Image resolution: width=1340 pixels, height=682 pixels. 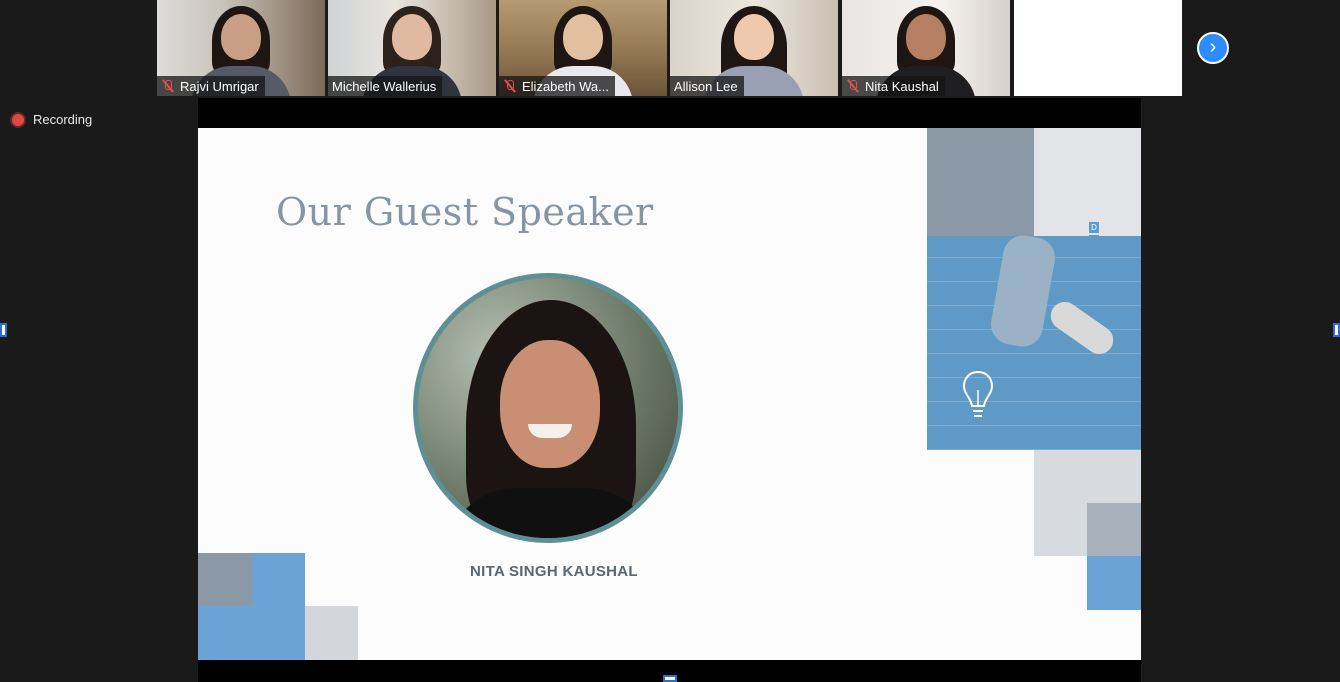 I want to click on jumping-person-photo, so click(x=1034, y=341).